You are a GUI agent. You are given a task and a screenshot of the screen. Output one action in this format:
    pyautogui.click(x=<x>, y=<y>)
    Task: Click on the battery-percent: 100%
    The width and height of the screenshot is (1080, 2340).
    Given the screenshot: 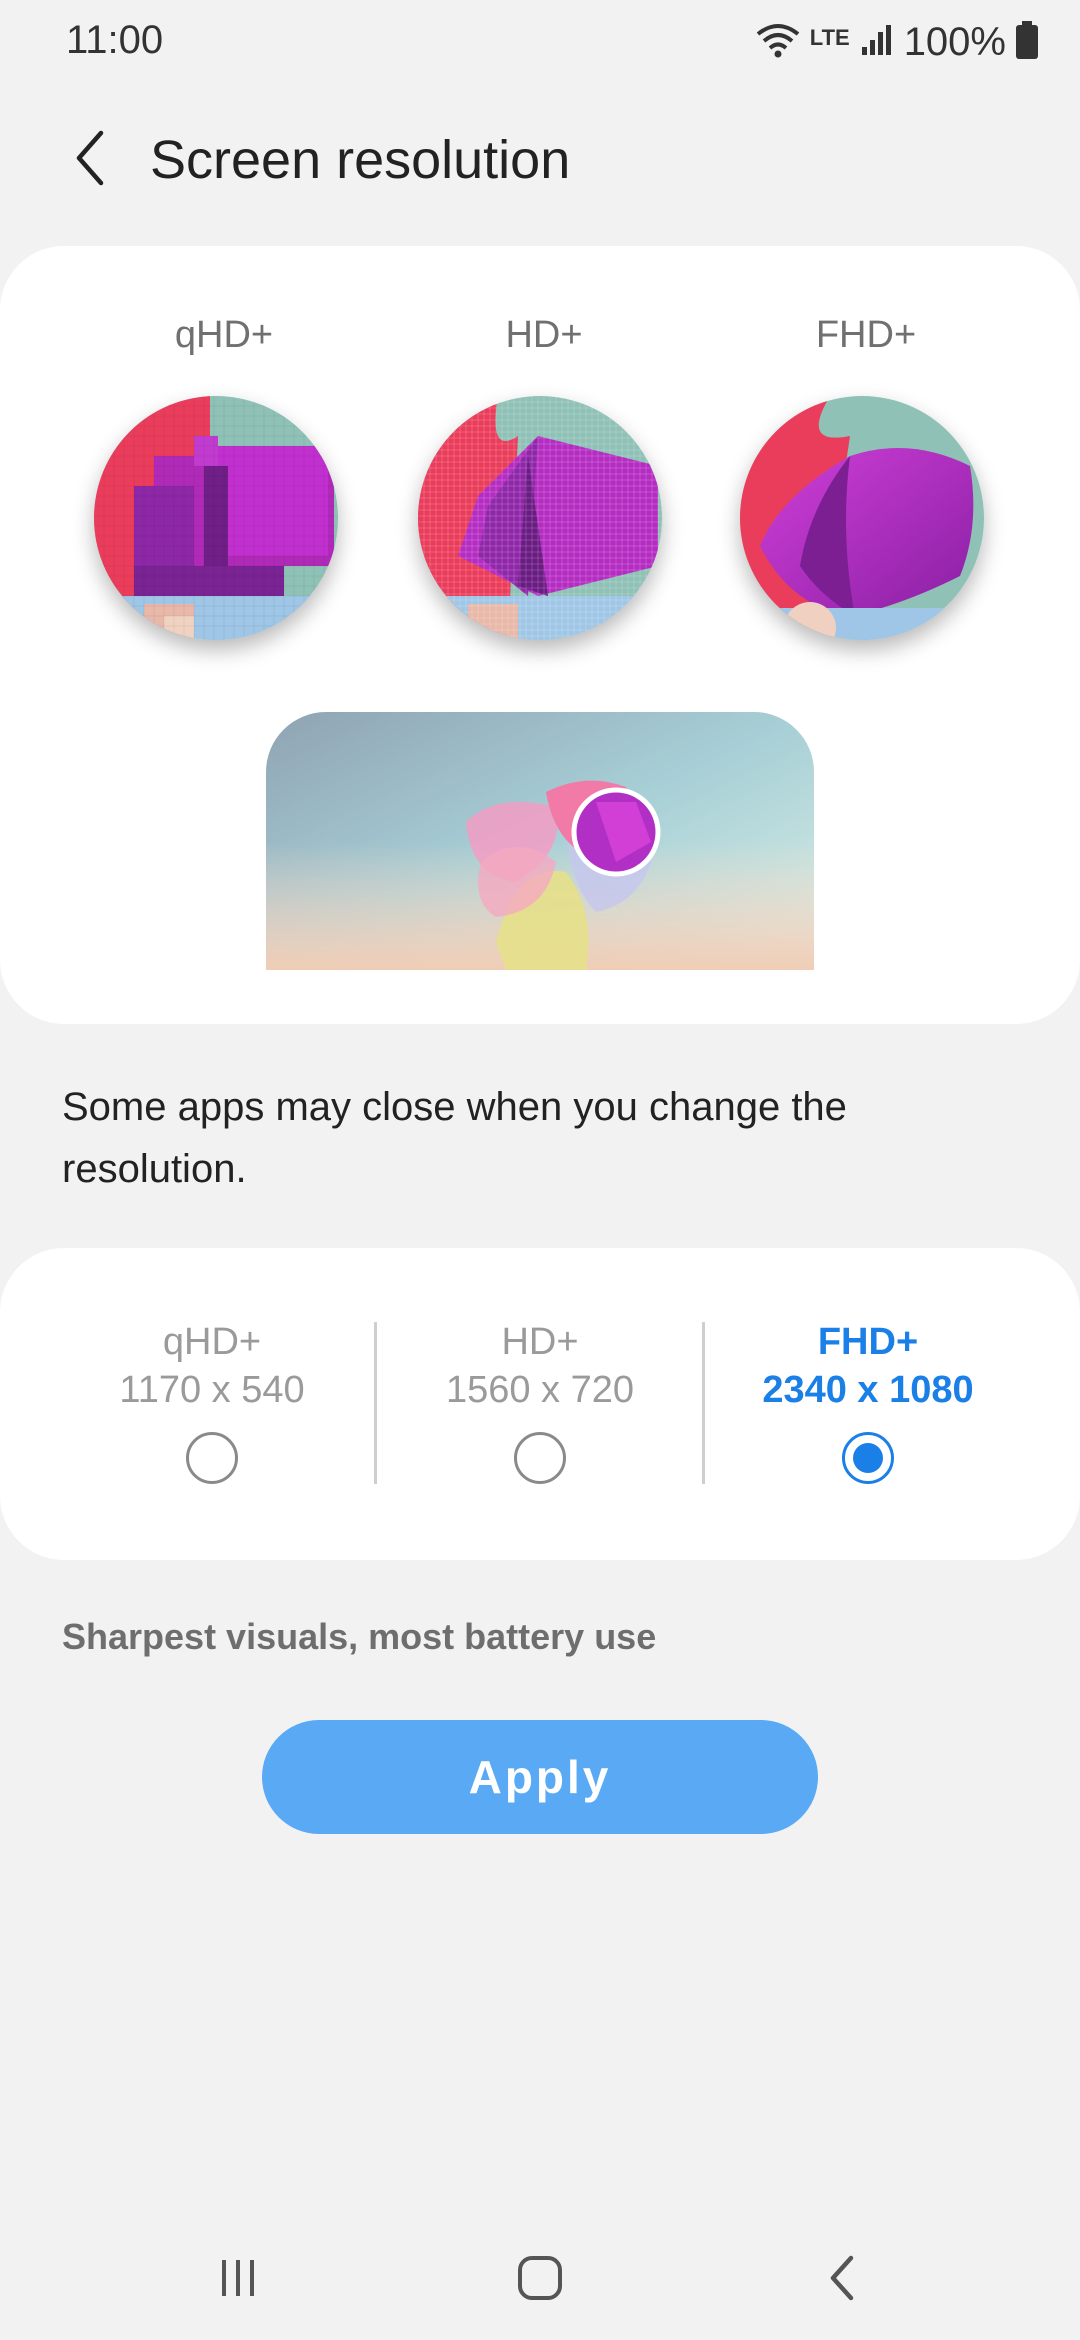 What is the action you would take?
    pyautogui.click(x=954, y=41)
    